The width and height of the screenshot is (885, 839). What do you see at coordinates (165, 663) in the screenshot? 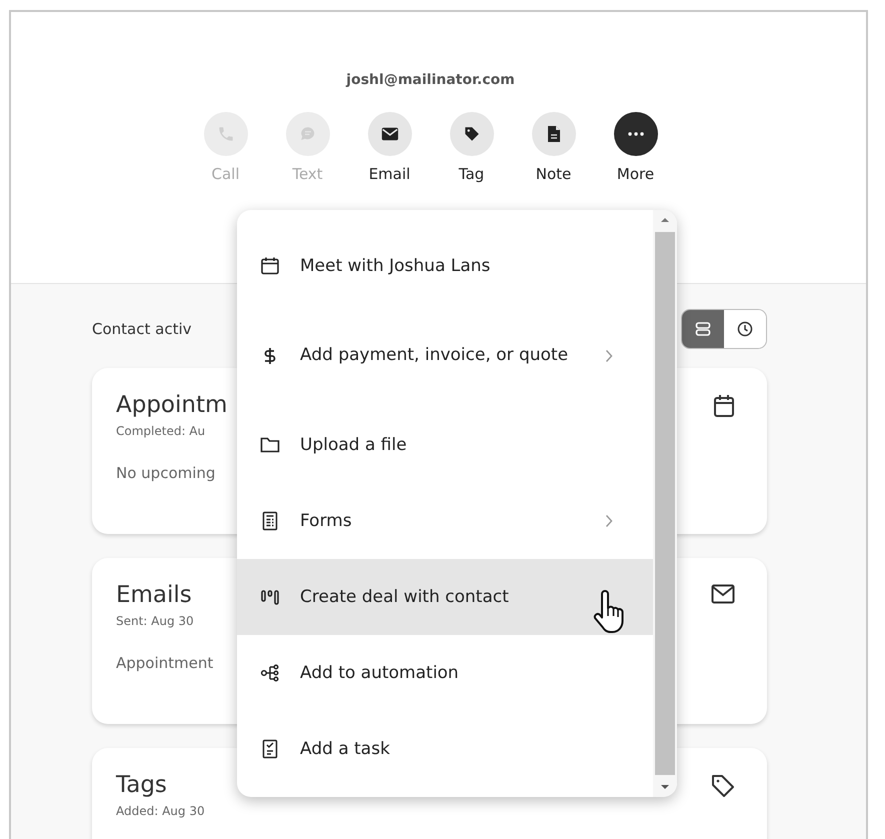
I see `card-text: Appointment` at bounding box center [165, 663].